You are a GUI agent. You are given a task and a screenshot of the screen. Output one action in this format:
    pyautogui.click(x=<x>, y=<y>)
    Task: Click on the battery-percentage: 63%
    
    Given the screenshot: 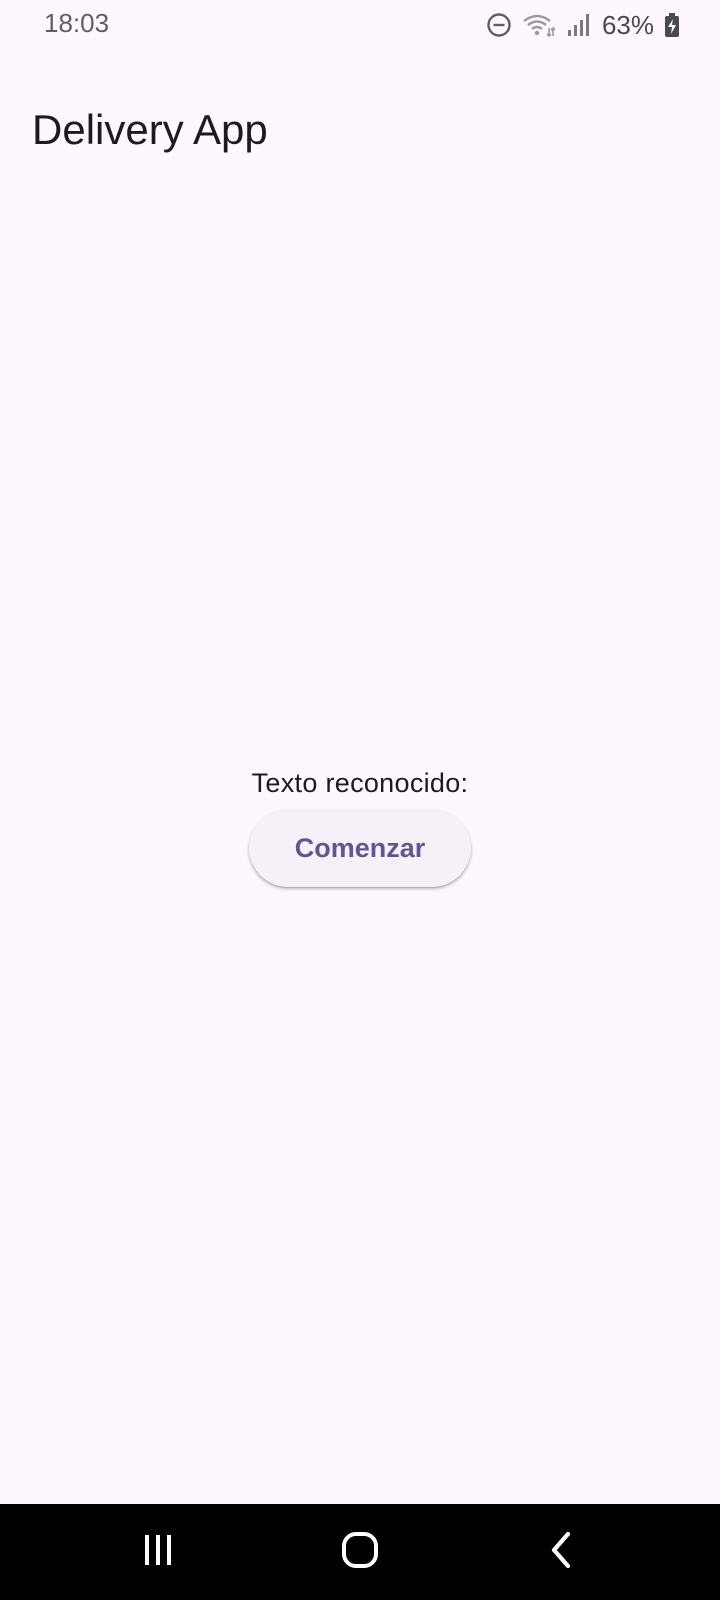 What is the action you would take?
    pyautogui.click(x=627, y=24)
    